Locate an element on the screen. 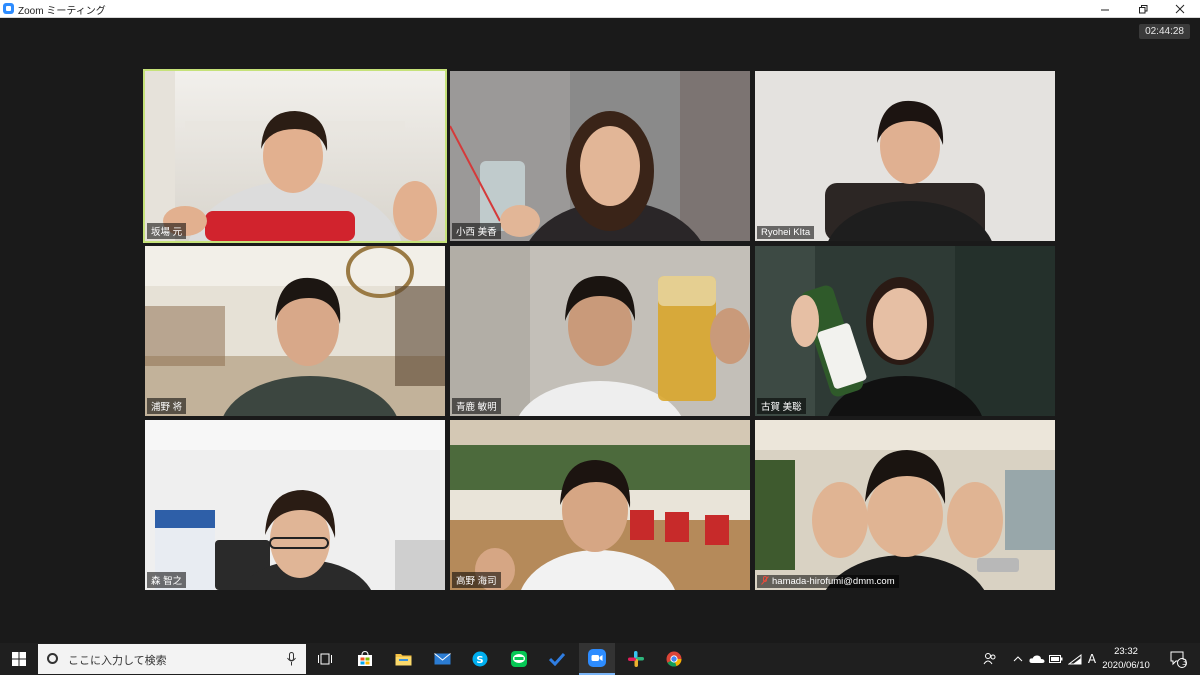  taskbar-store is located at coordinates (365, 659).